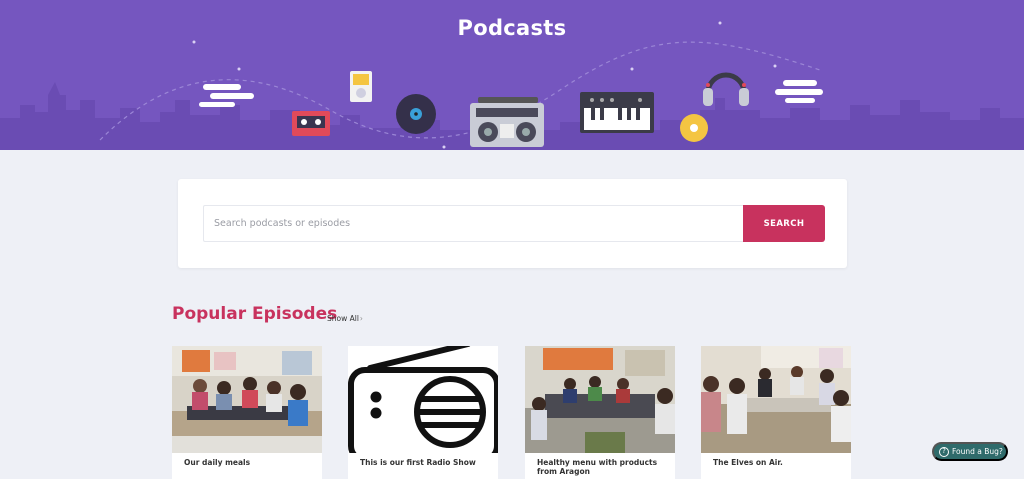 The width and height of the screenshot is (1024, 479). What do you see at coordinates (784, 223) in the screenshot?
I see `search-button: SEARCH` at bounding box center [784, 223].